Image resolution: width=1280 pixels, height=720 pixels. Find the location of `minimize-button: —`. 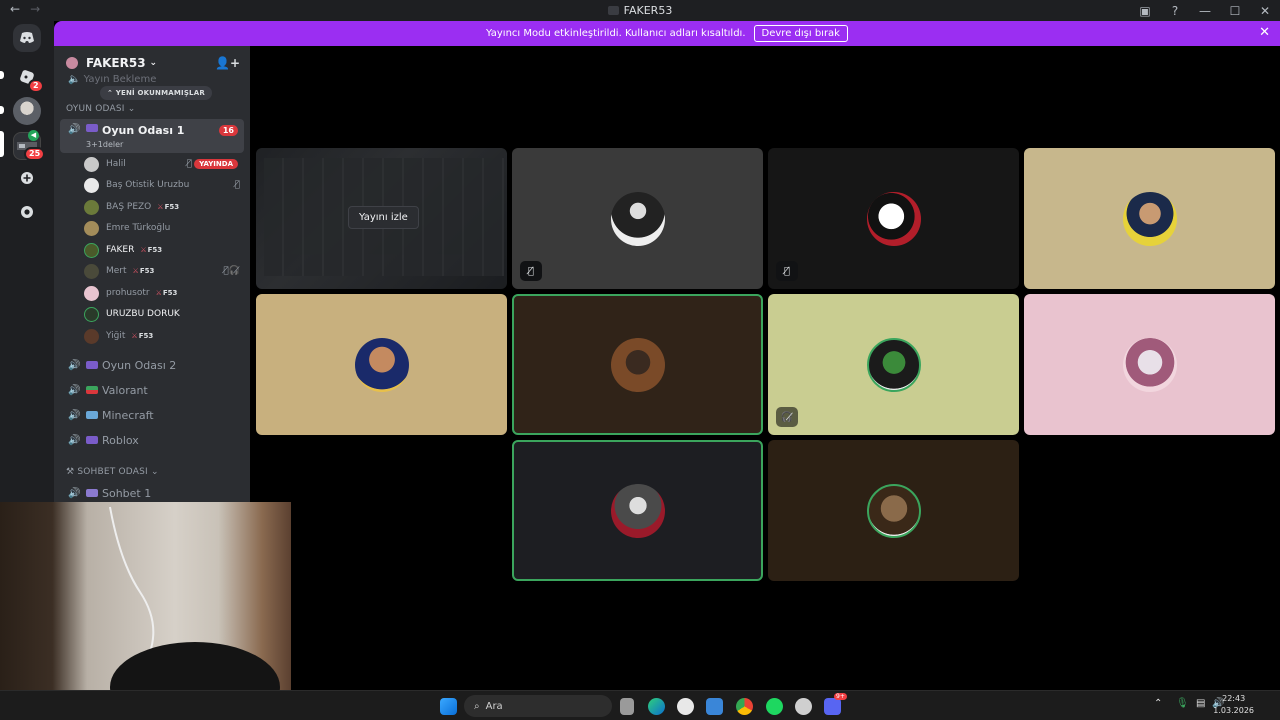

minimize-button: — is located at coordinates (1205, 11).